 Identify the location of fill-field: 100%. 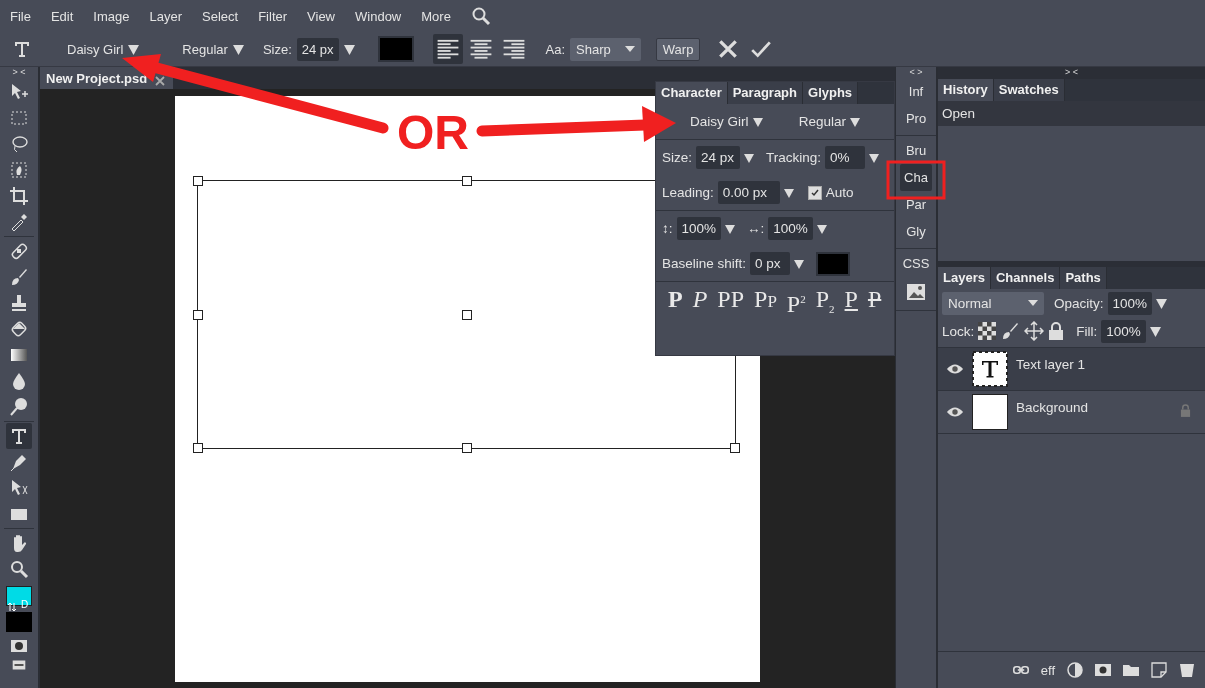
(1123, 331).